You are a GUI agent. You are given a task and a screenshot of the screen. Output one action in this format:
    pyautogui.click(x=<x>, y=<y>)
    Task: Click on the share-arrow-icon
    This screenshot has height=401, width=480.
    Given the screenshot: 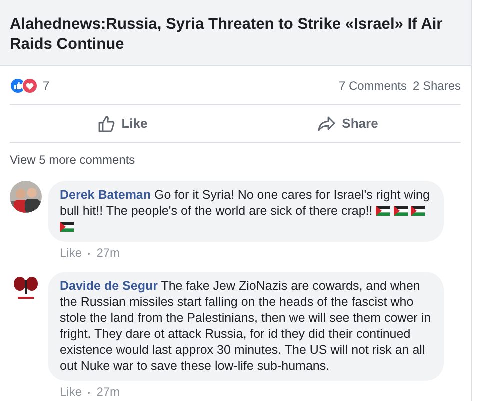 What is the action you would take?
    pyautogui.click(x=327, y=124)
    